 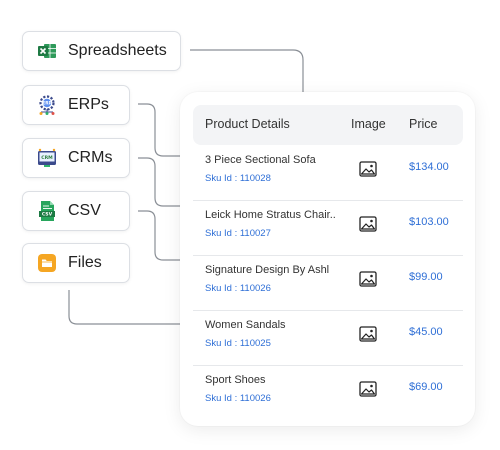 What do you see at coordinates (245, 325) in the screenshot?
I see `product-name: Women Sandals` at bounding box center [245, 325].